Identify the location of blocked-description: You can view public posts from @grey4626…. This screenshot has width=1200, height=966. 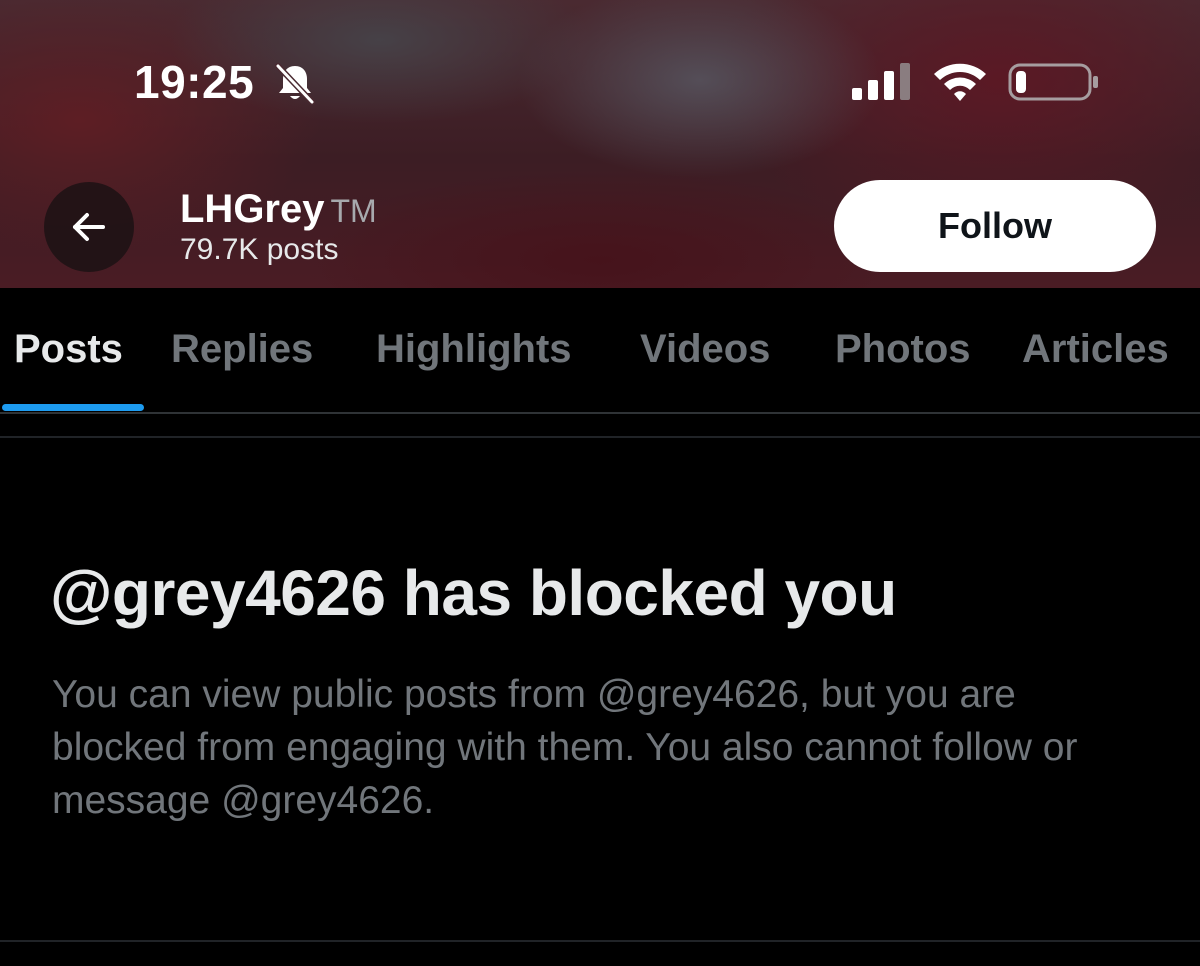
(565, 747).